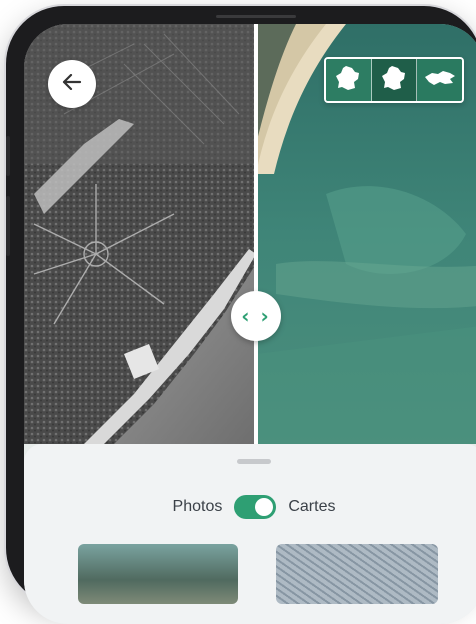 The image size is (476, 624). I want to click on overseas-map-icon, so click(440, 80).